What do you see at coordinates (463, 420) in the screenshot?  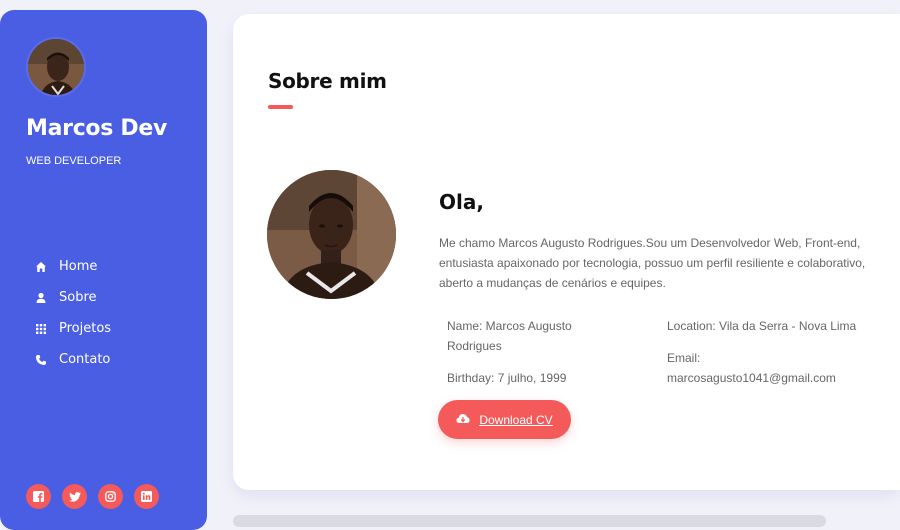 I see `cloud-download-icon` at bounding box center [463, 420].